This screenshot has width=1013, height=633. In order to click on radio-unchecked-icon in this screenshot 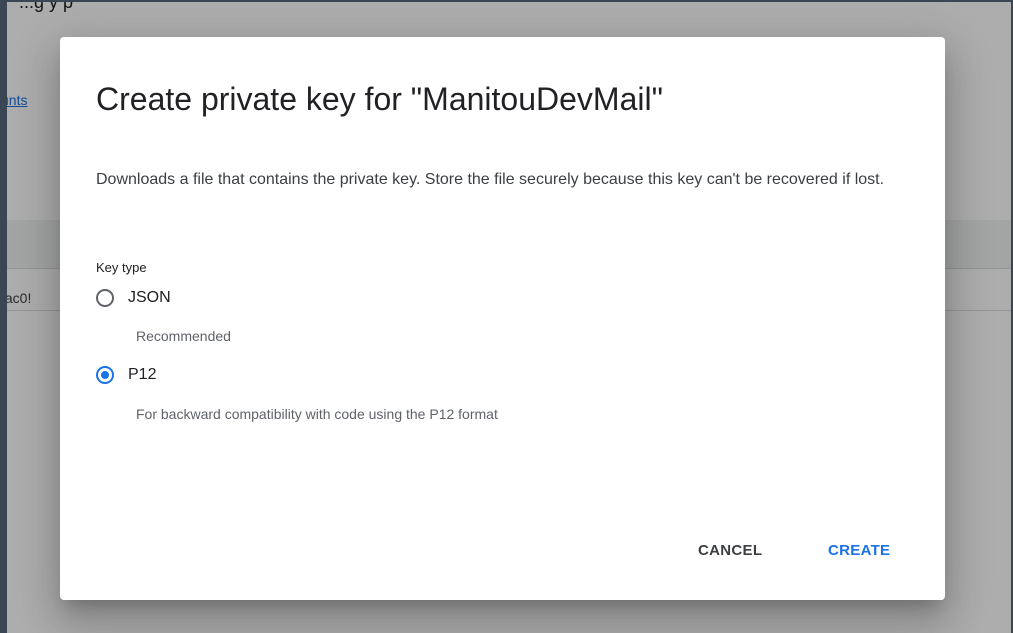, I will do `click(105, 298)`.